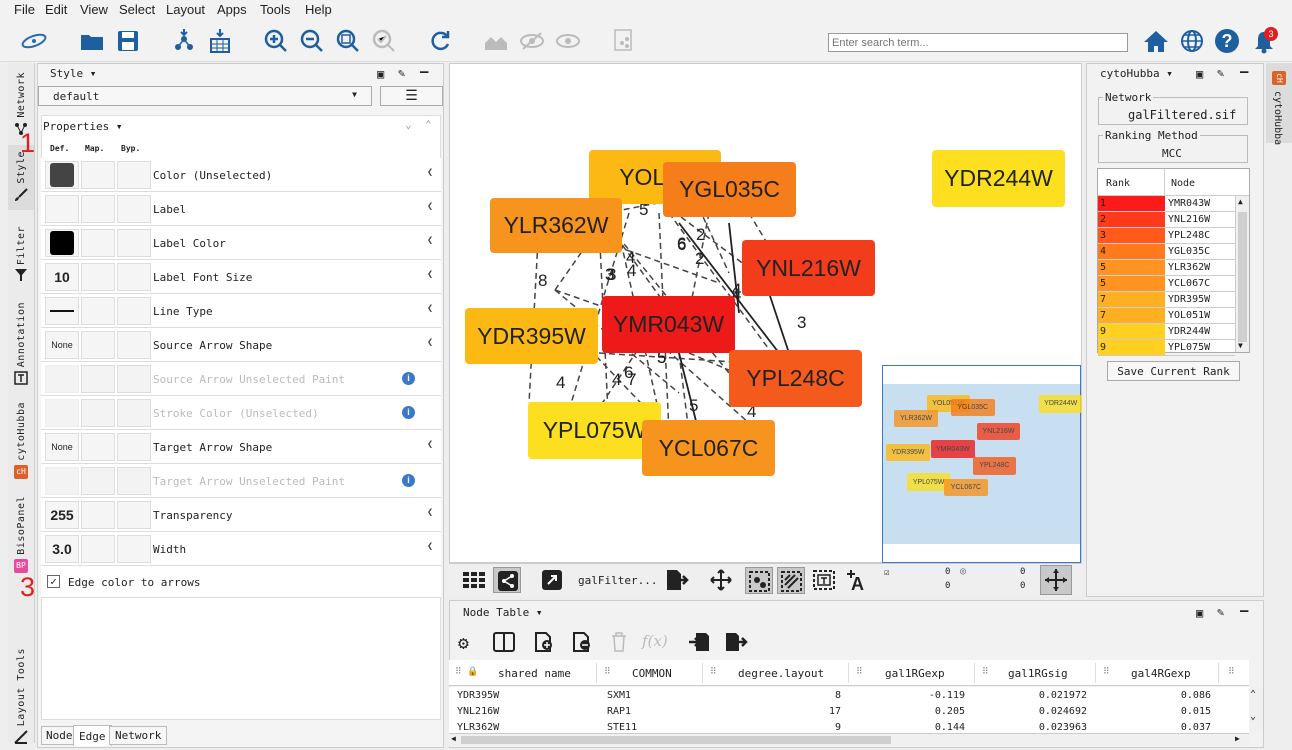  Describe the element at coordinates (220, 41) in the screenshot. I see `import-table-icon` at that location.